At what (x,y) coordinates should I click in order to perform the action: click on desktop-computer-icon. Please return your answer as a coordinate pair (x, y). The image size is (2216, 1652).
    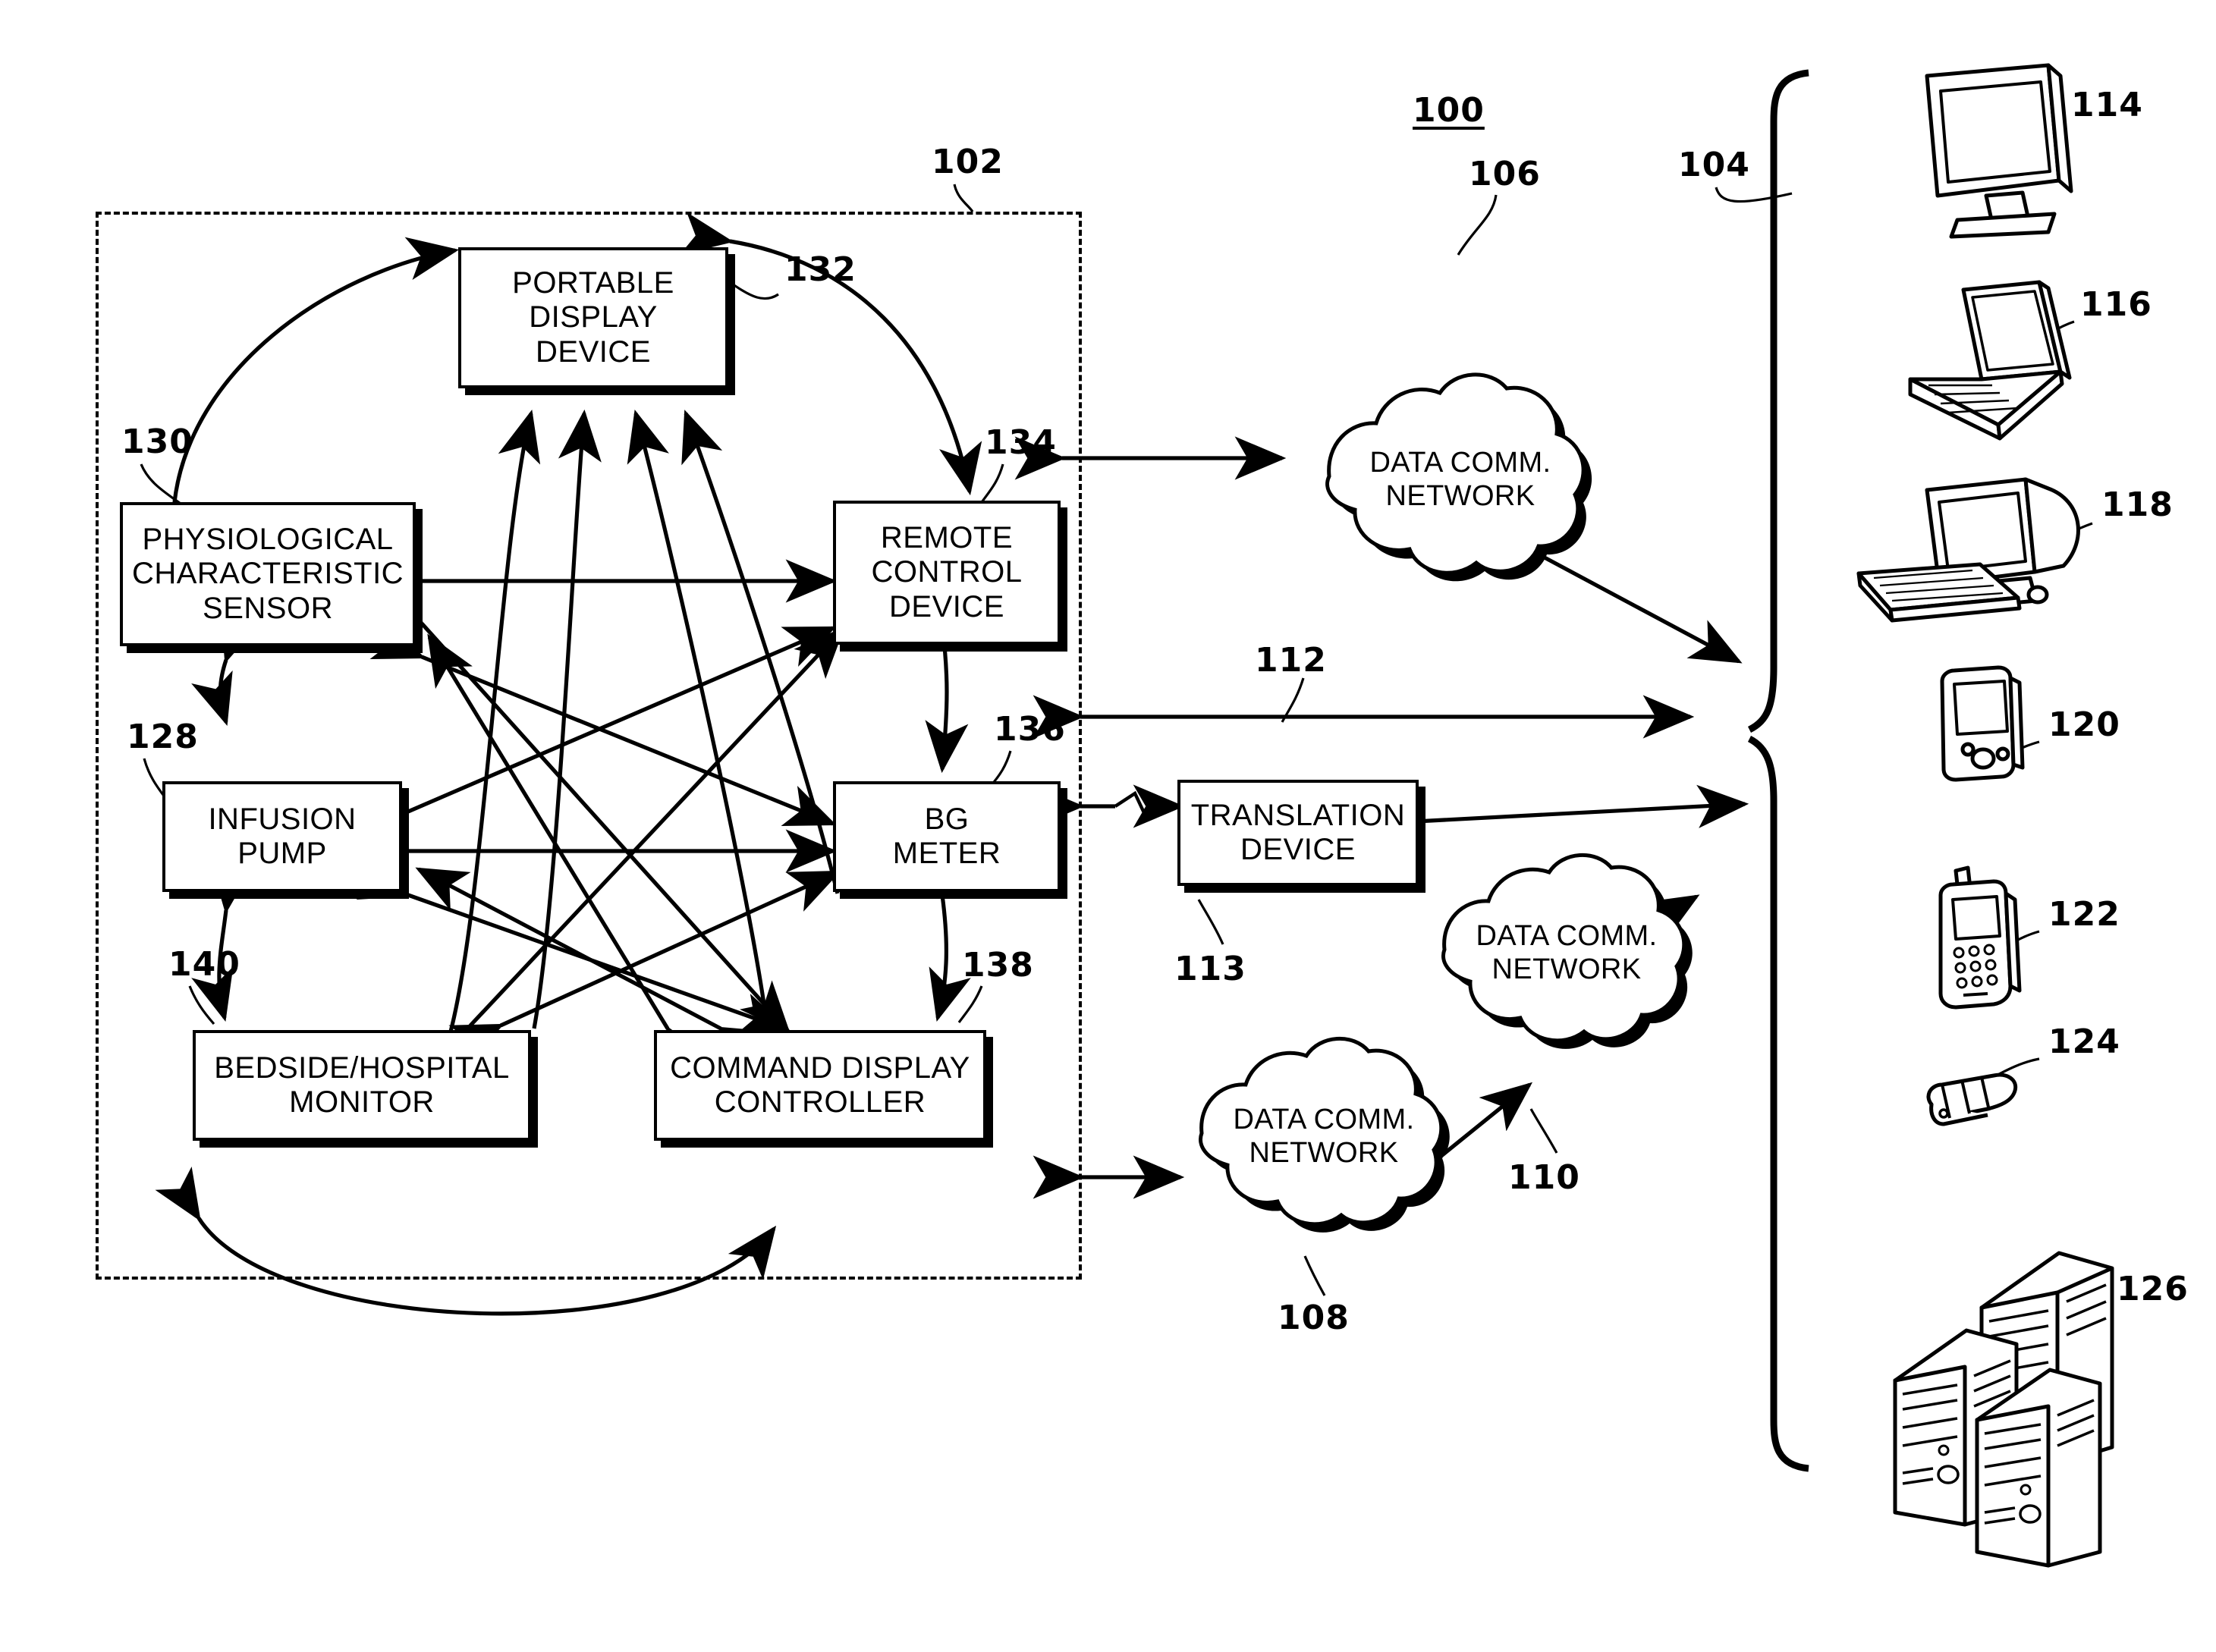
    Looking at the image, I should click on (1968, 550).